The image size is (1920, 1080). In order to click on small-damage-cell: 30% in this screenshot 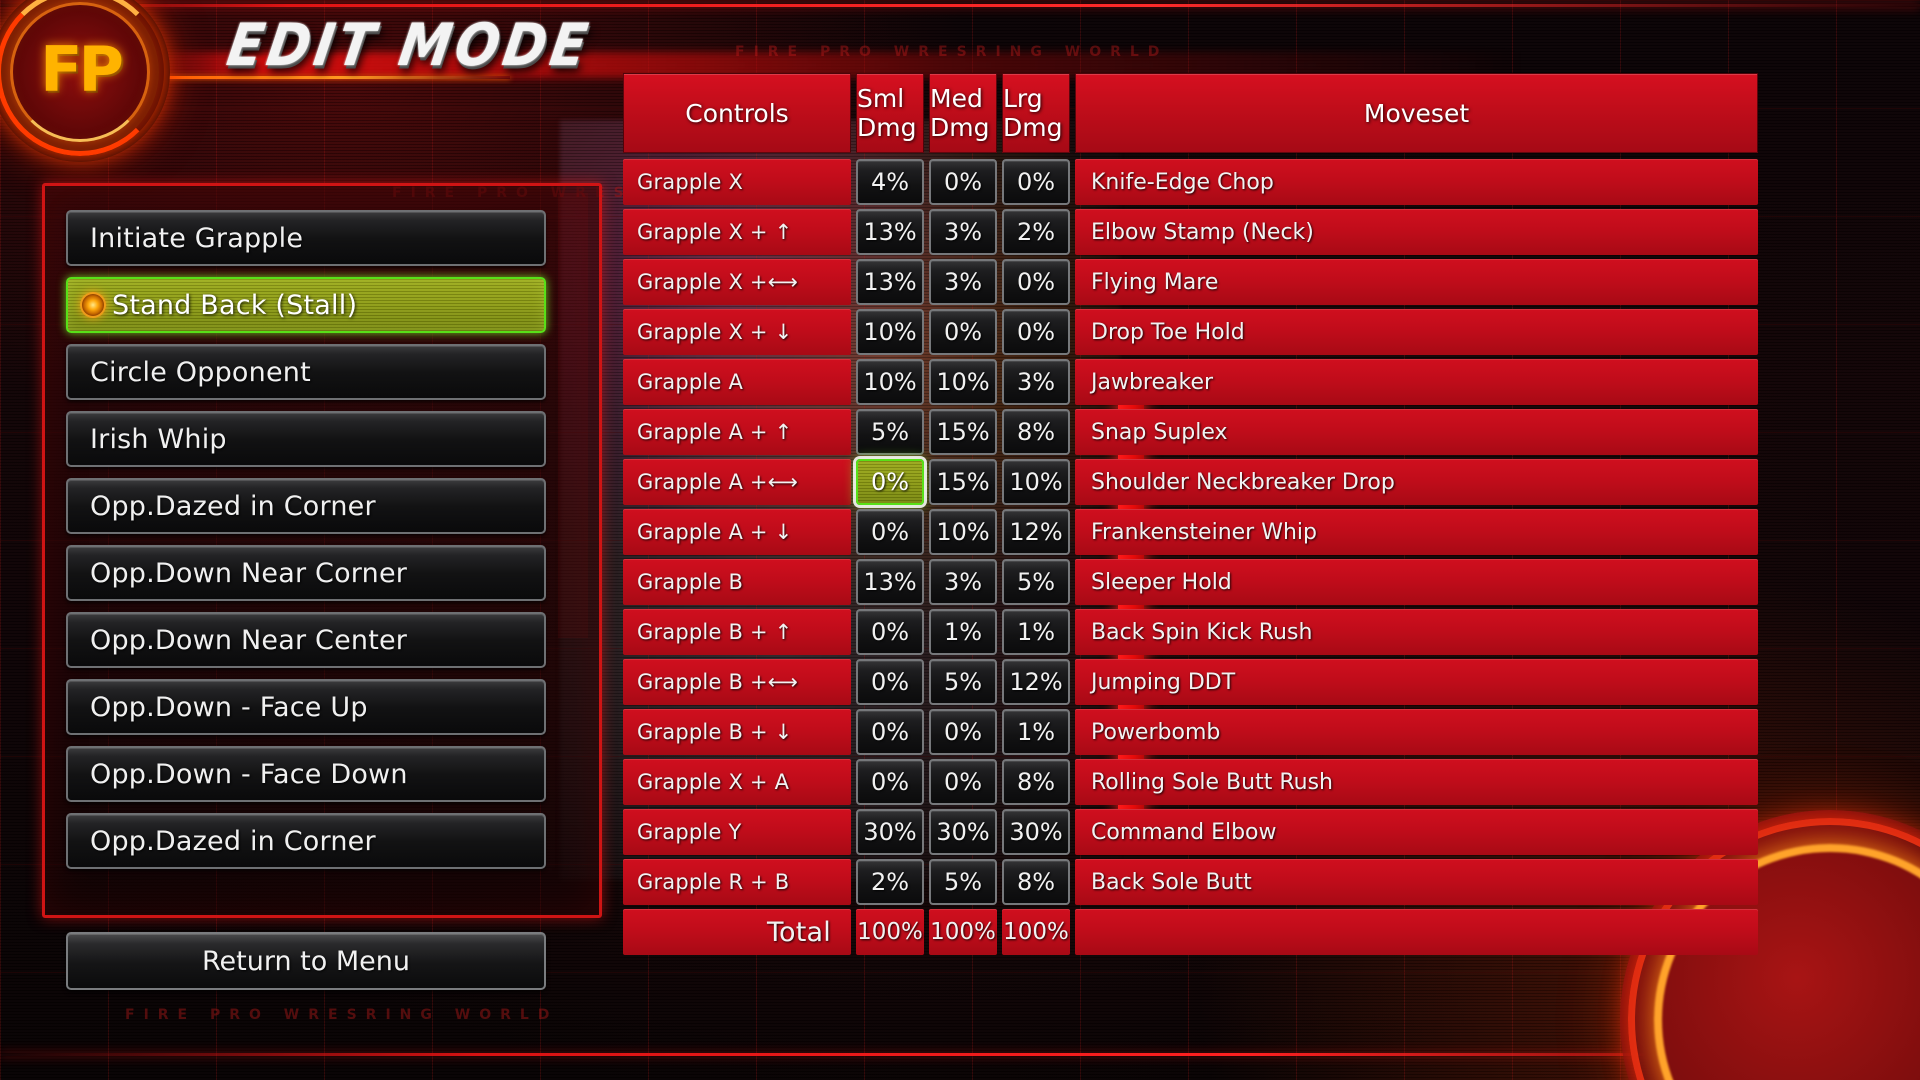, I will do `click(890, 832)`.